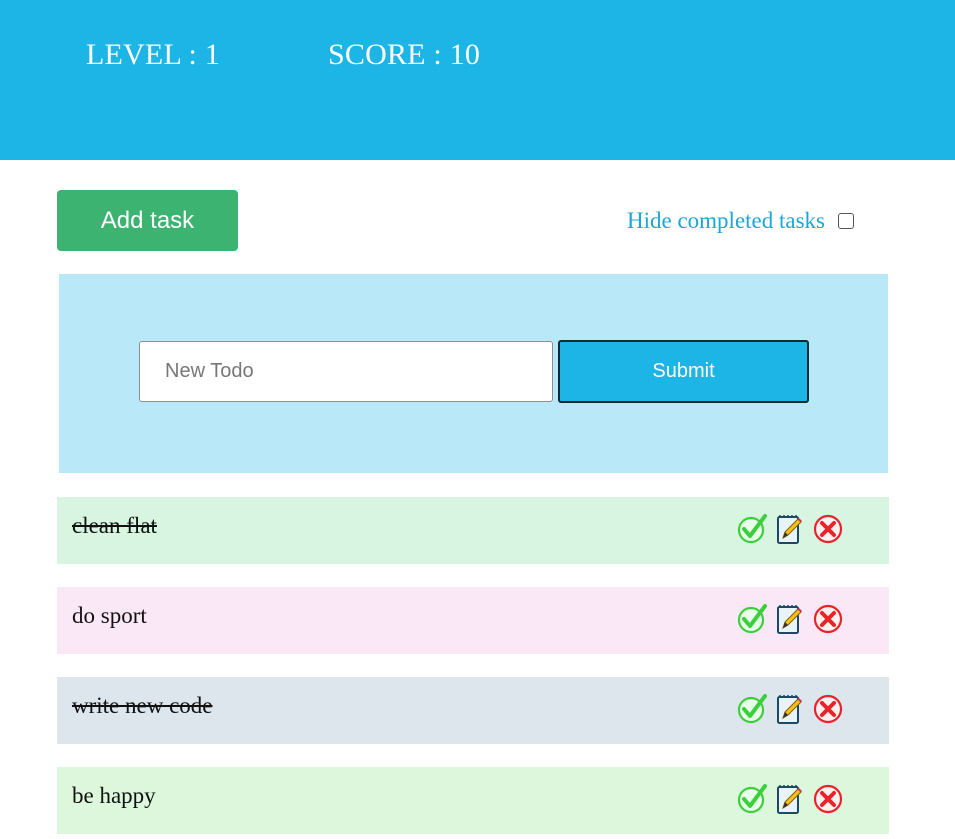 This screenshot has height=839, width=955. What do you see at coordinates (726, 221) in the screenshot?
I see `hide-completed-label: Hide completed tasks` at bounding box center [726, 221].